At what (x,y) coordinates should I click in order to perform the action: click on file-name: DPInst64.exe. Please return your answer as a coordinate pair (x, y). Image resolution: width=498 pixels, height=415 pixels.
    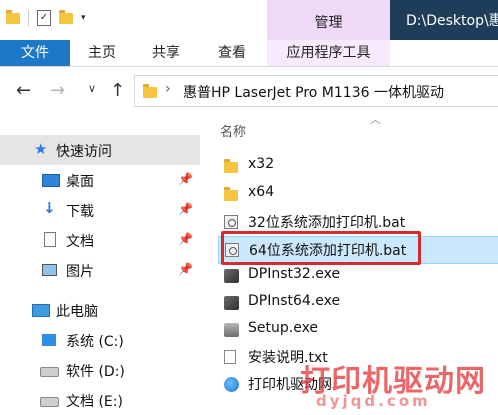
    Looking at the image, I should click on (294, 301).